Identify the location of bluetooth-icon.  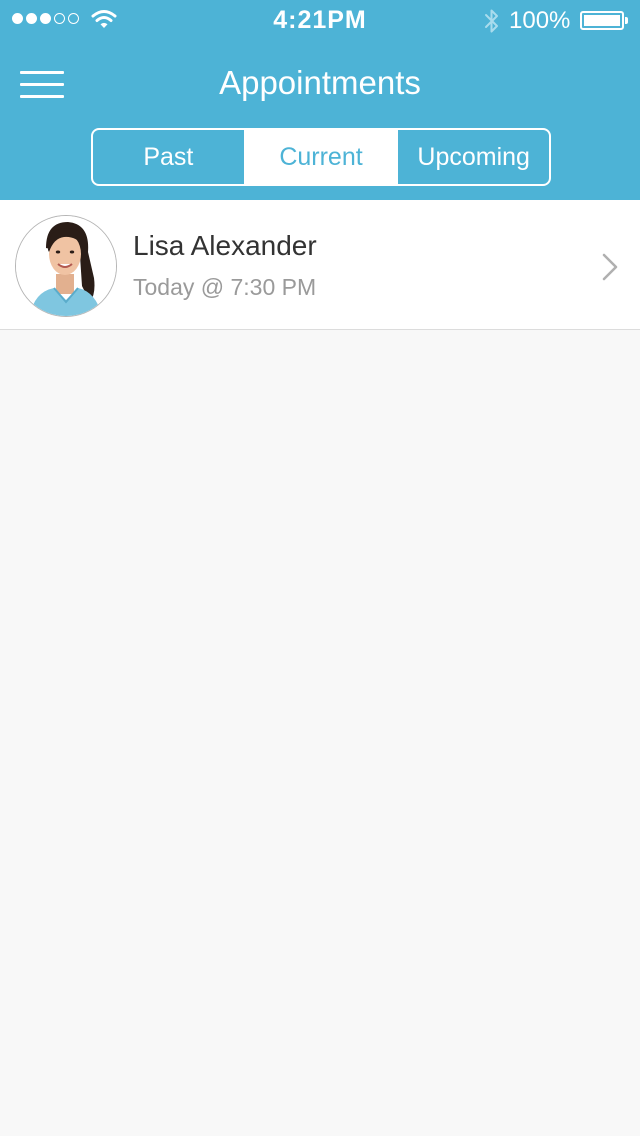
(491, 21).